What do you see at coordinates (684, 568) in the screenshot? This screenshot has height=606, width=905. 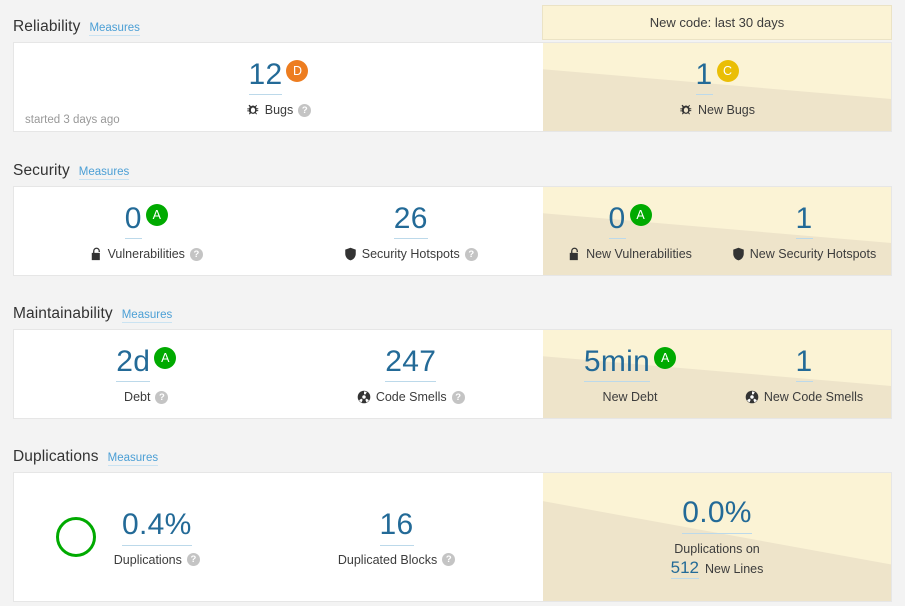 I see `new-lines-value: 512` at bounding box center [684, 568].